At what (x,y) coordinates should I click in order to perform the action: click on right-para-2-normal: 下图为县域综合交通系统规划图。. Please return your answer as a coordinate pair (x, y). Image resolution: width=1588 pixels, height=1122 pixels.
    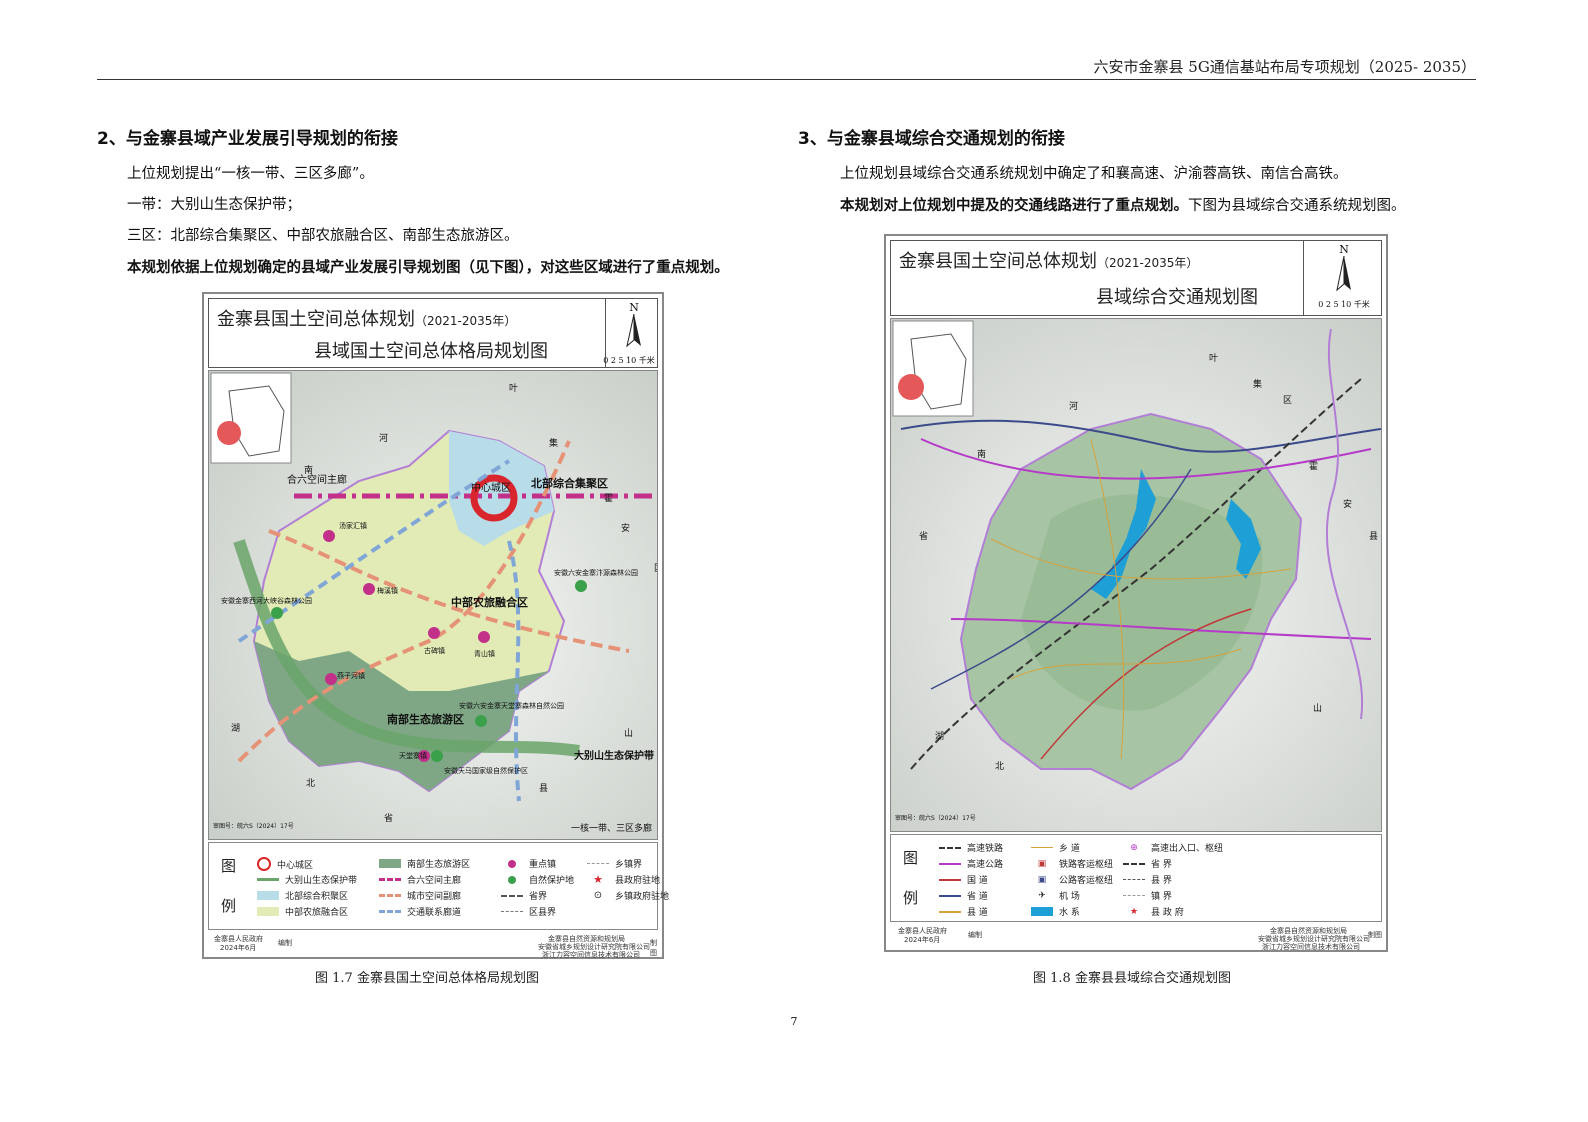
    Looking at the image, I should click on (1297, 206).